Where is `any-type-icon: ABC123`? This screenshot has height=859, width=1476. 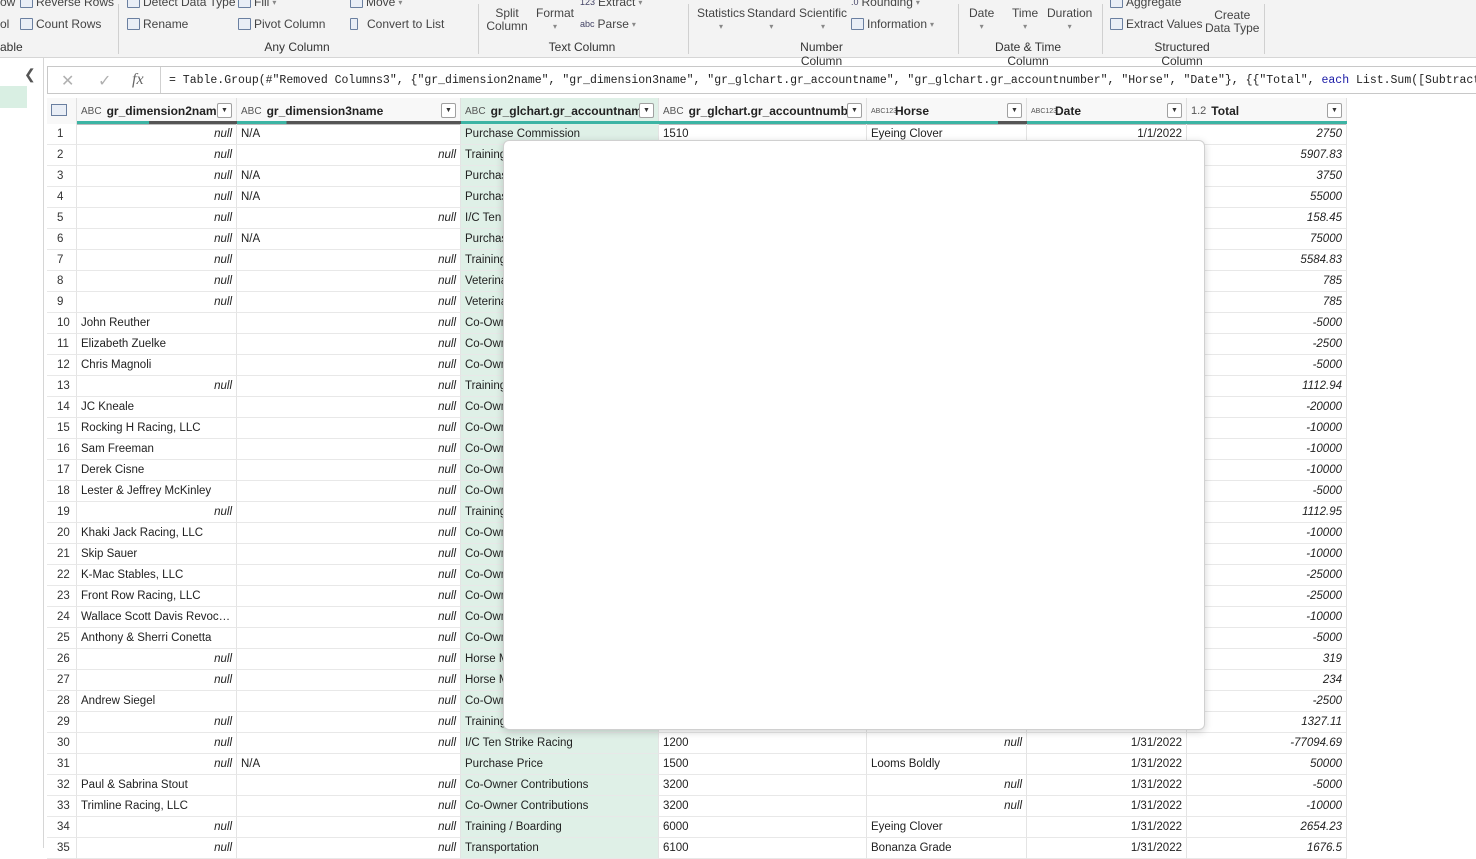
any-type-icon: ABC123 is located at coordinates (1044, 111).